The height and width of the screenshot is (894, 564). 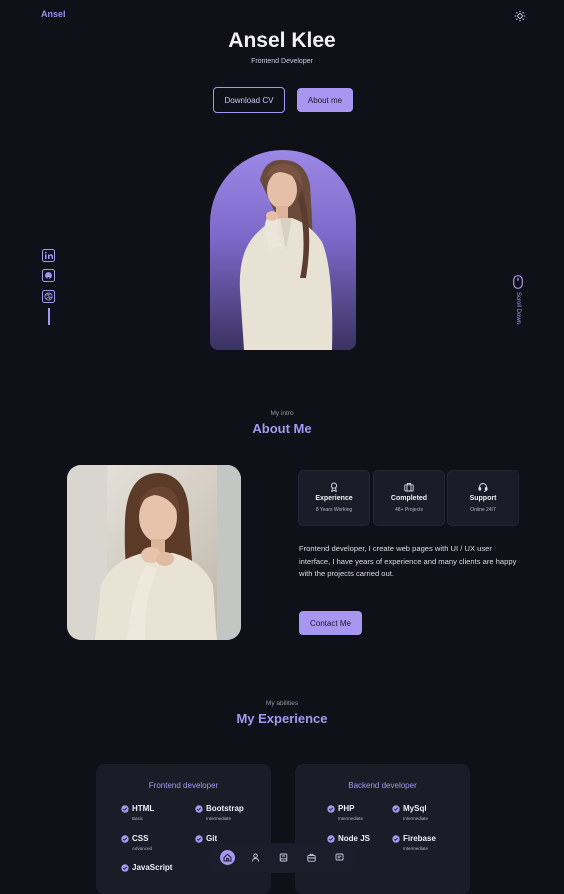 I want to click on book-icon, so click(x=283, y=857).